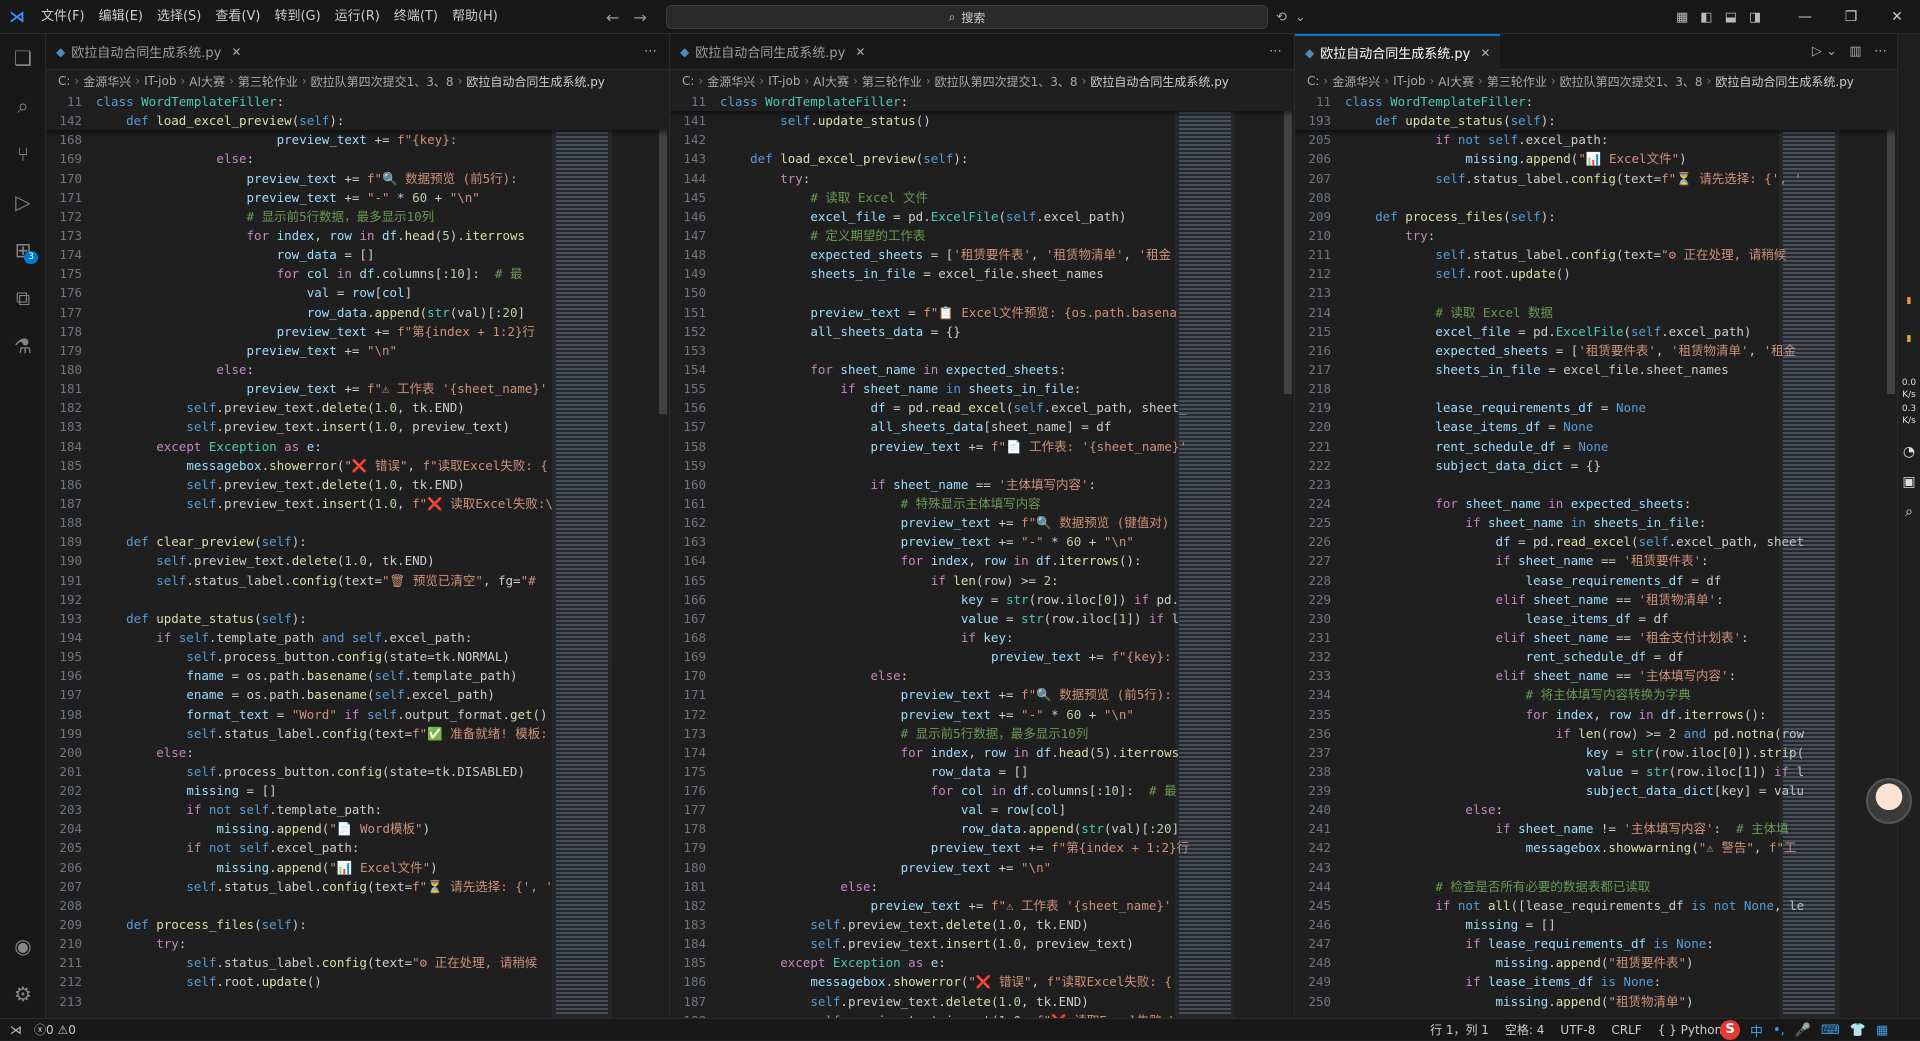 The height and width of the screenshot is (1041, 1920). I want to click on magnifier-icon: ⌕, so click(1909, 512).